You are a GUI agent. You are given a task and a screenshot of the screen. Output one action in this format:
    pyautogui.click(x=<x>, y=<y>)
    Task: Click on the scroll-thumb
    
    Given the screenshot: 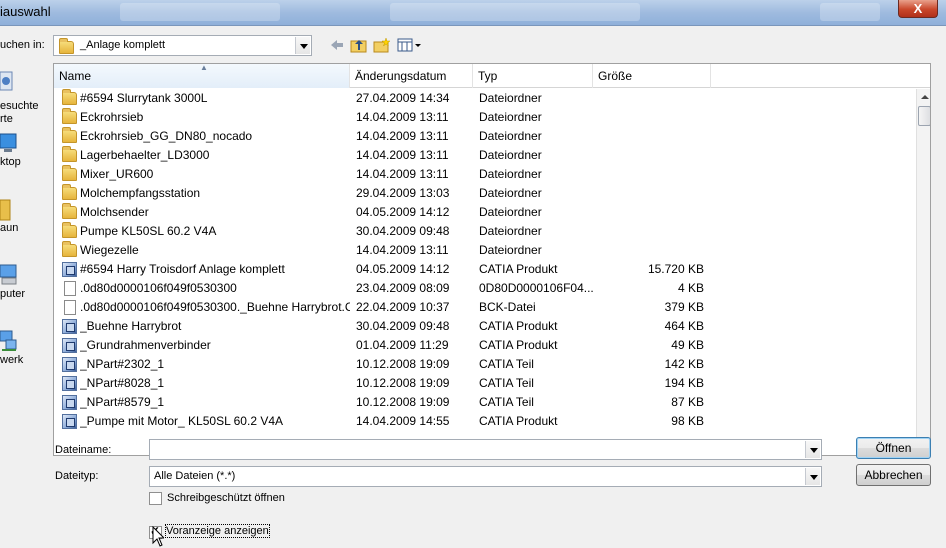 What is the action you would take?
    pyautogui.click(x=924, y=116)
    